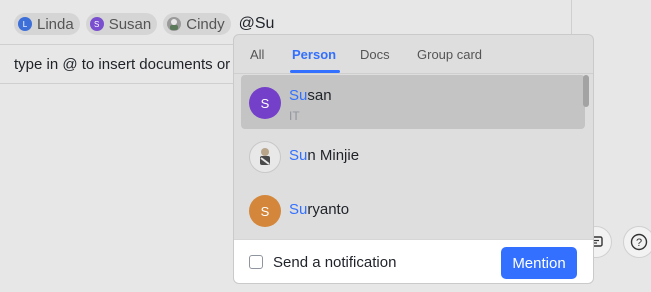  I want to click on result-name: Suryanto, so click(319, 209).